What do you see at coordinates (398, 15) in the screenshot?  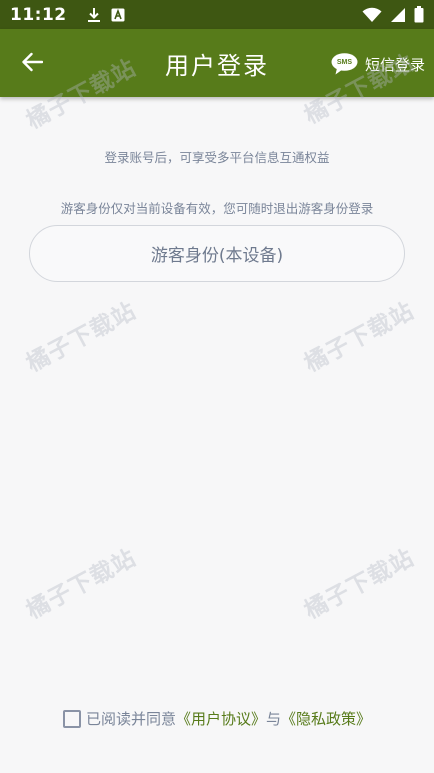 I see `signal-icon` at bounding box center [398, 15].